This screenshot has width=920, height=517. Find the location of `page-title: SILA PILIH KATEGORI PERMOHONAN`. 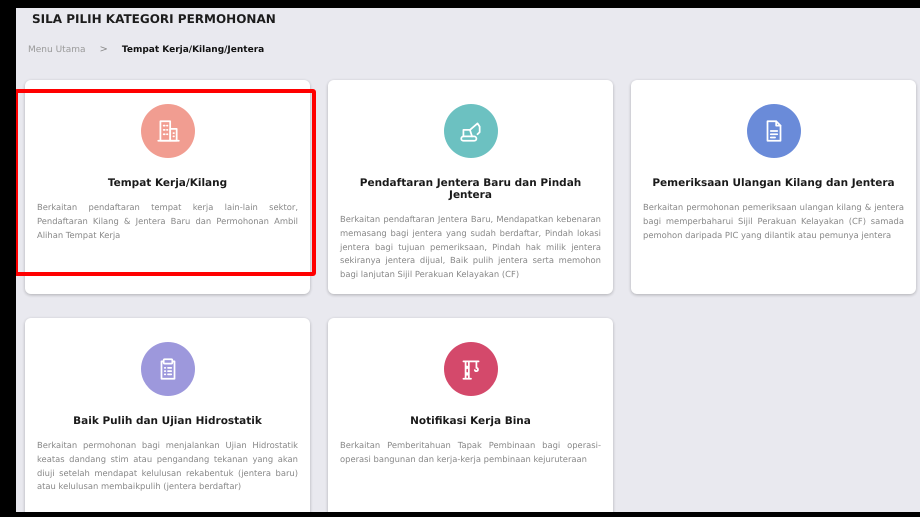

page-title: SILA PILIH KATEGORI PERMOHONAN is located at coordinates (154, 19).